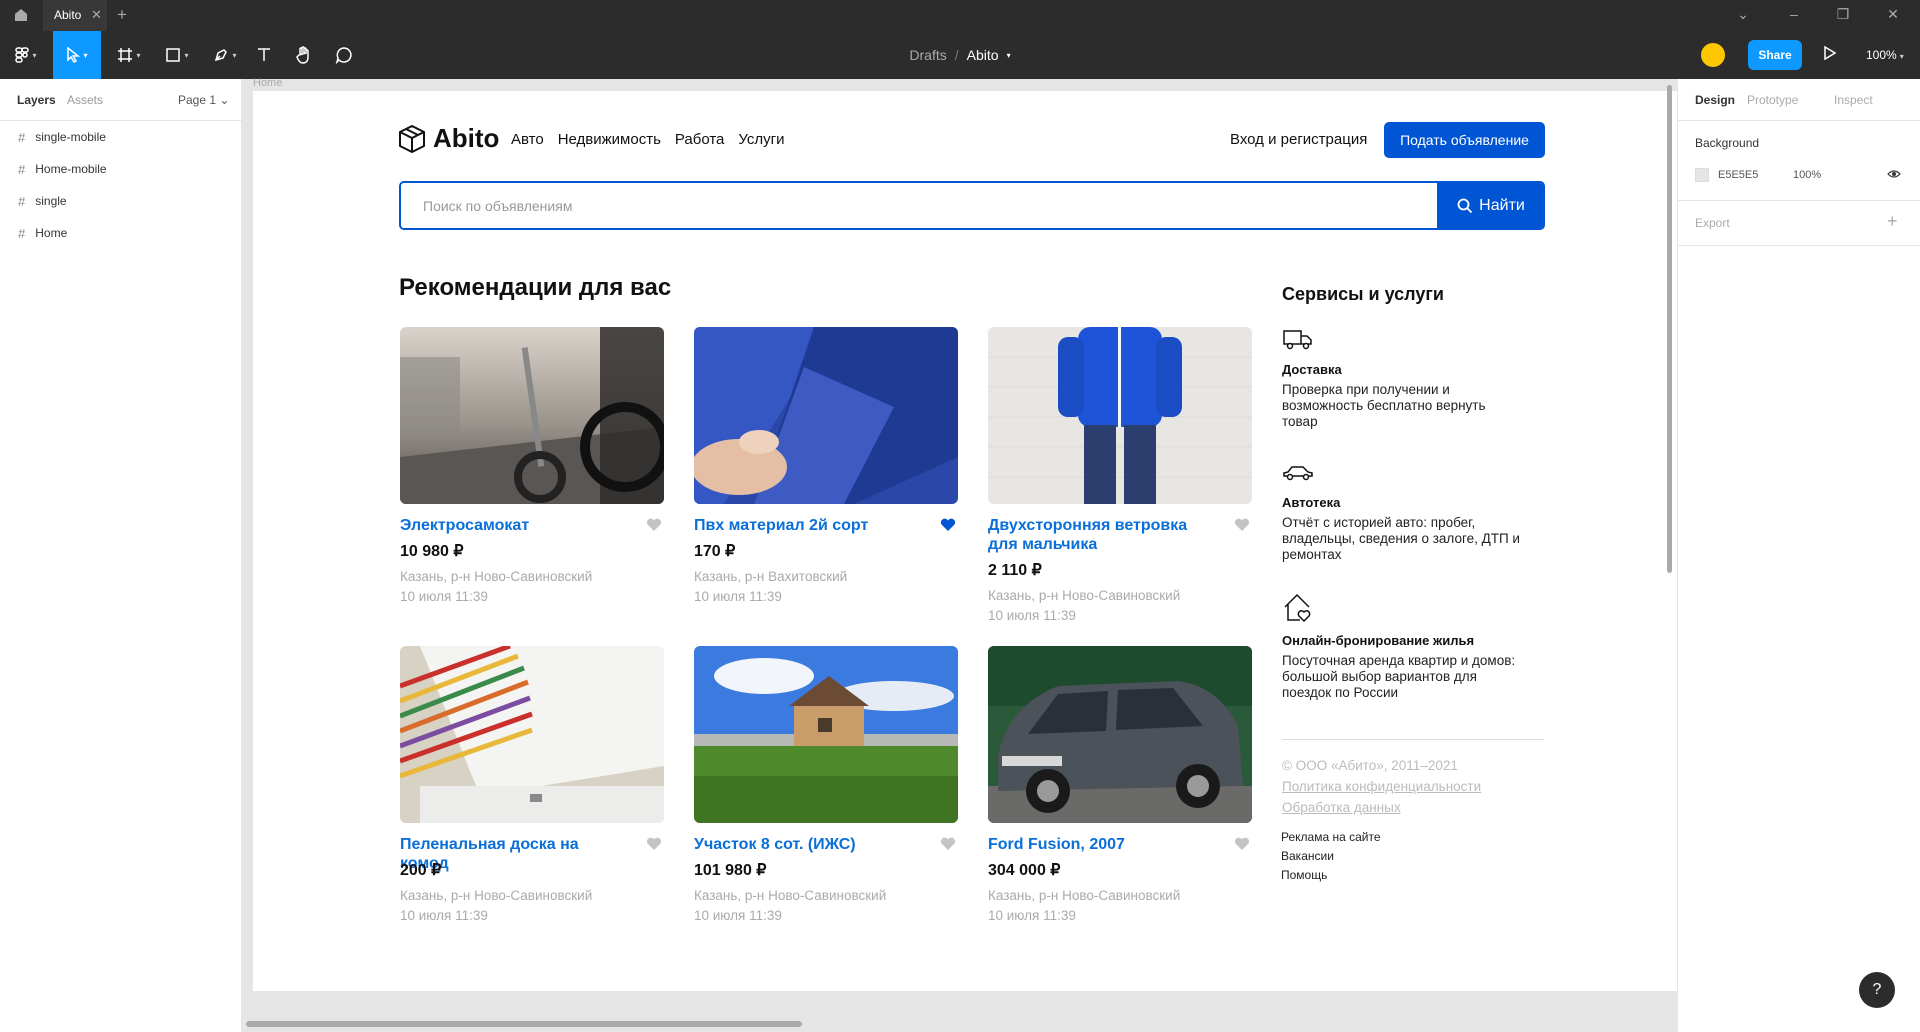 The width and height of the screenshot is (1920, 1032). What do you see at coordinates (1877, 990) in the screenshot?
I see `help-button: ?` at bounding box center [1877, 990].